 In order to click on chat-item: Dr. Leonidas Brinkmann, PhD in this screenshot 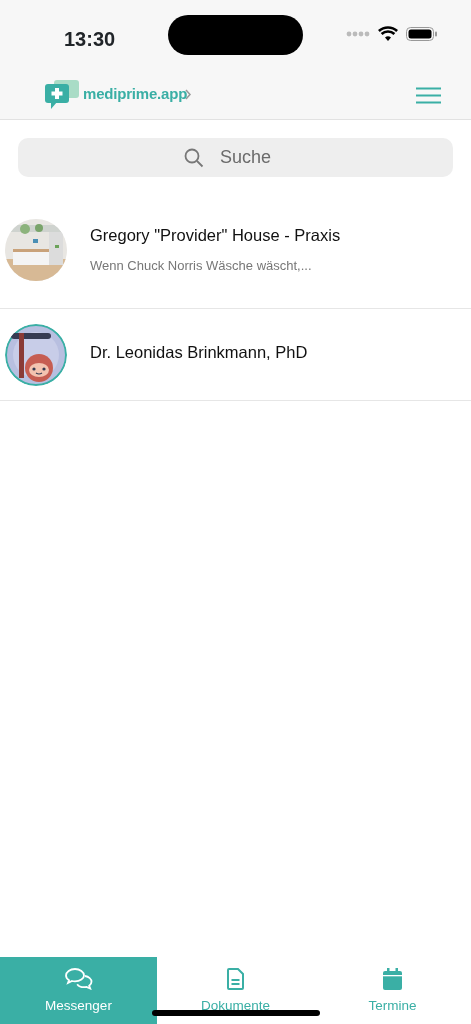, I will do `click(235, 355)`.